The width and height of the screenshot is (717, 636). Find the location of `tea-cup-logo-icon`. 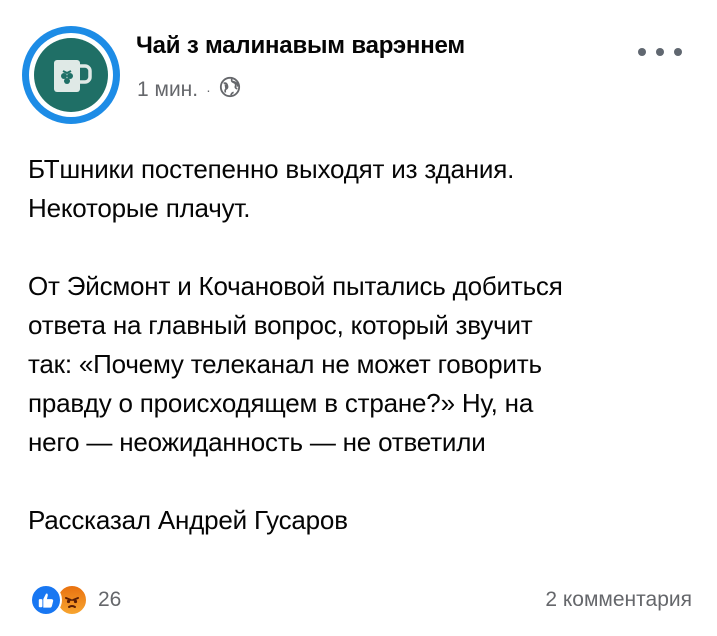

tea-cup-logo-icon is located at coordinates (71, 75).